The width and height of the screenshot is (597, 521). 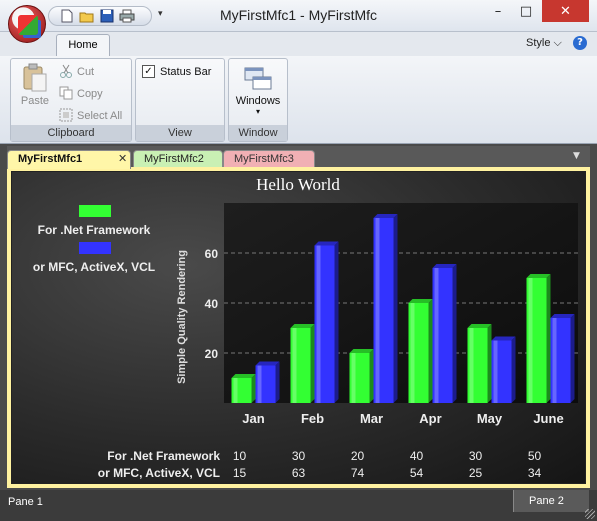 What do you see at coordinates (551, 501) in the screenshot?
I see `status-pane-2: Pane 2` at bounding box center [551, 501].